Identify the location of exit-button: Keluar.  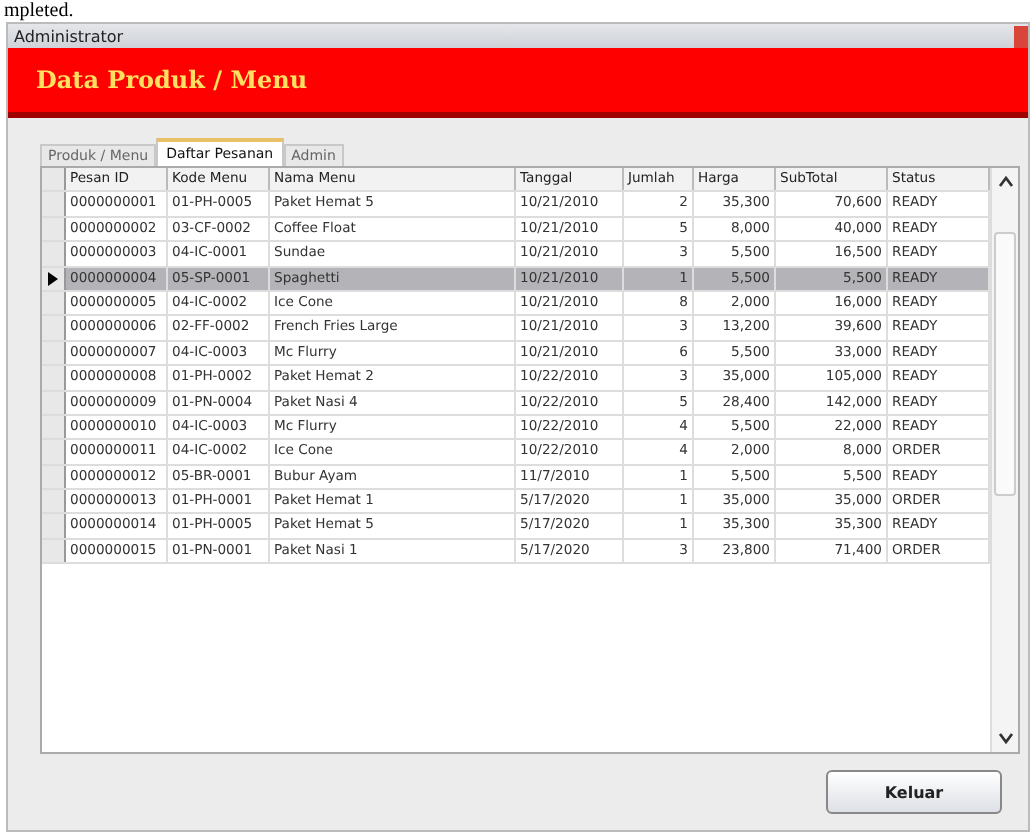
(914, 792).